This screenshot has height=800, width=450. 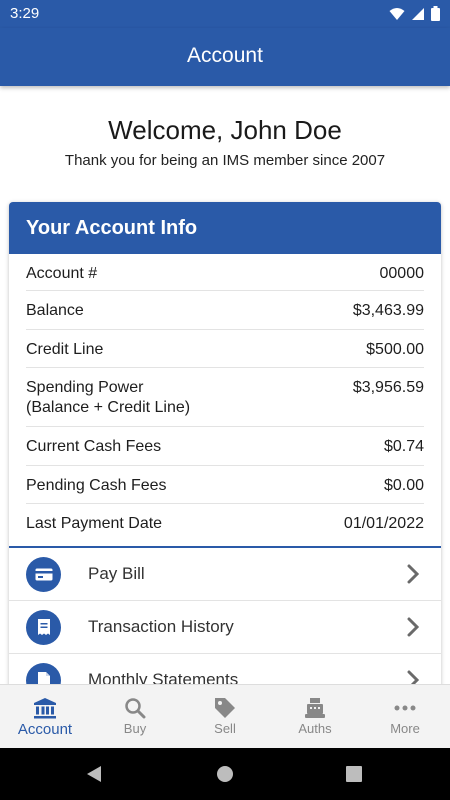 I want to click on row-label-group: Spending Power (Balance + Credit Line), so click(x=108, y=398).